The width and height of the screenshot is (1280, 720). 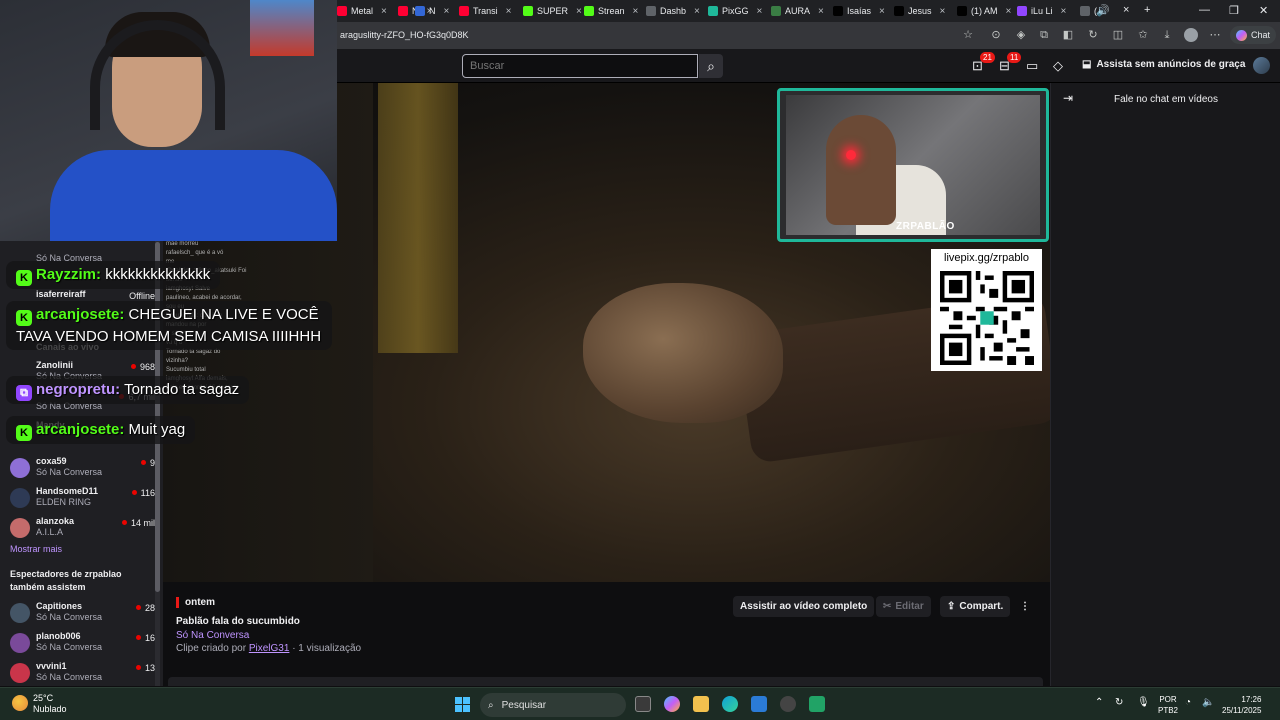 I want to click on restore-icon: ❐, so click(x=1234, y=10).